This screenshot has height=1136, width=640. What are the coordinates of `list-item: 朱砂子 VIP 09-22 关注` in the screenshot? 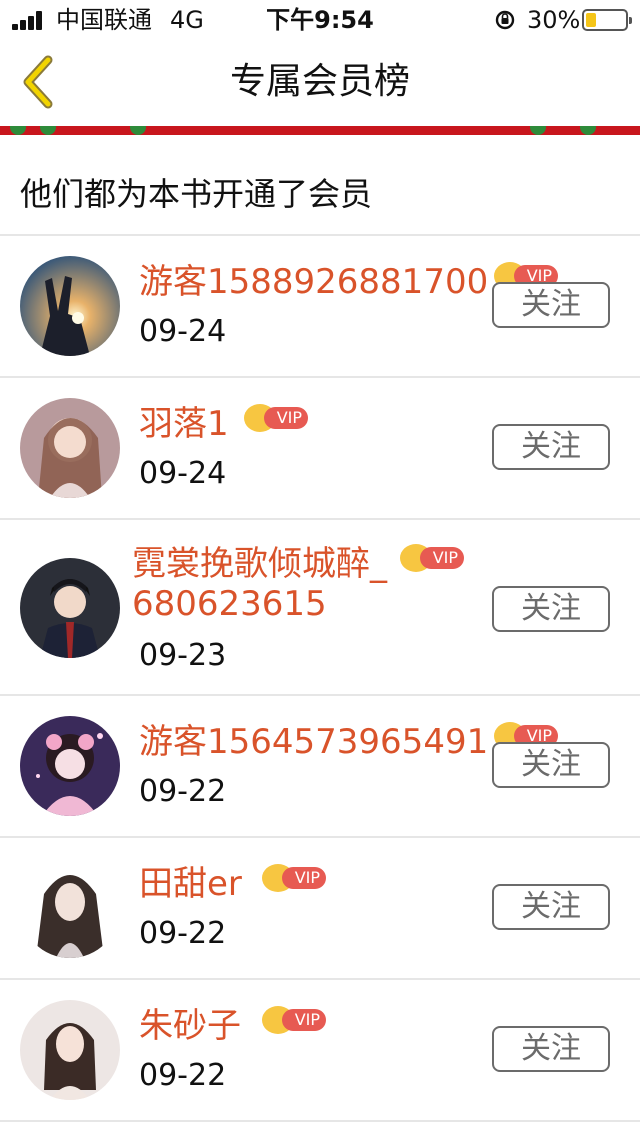 It's located at (320, 1051).